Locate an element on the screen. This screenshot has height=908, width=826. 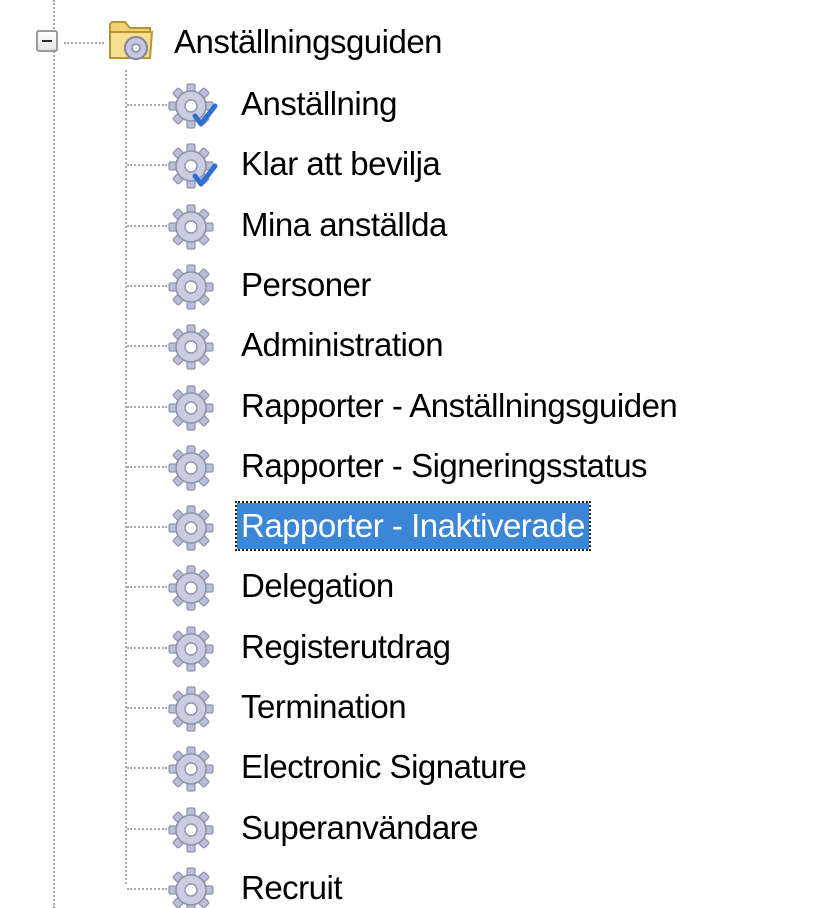
tree-item: Administration is located at coordinates (470, 346).